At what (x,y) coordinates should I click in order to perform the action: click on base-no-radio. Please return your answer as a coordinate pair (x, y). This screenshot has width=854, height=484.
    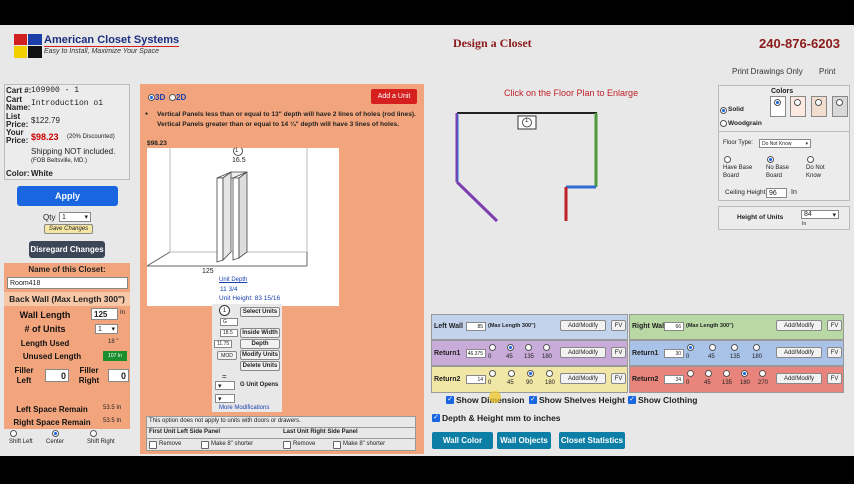
    Looking at the image, I should click on (770, 159).